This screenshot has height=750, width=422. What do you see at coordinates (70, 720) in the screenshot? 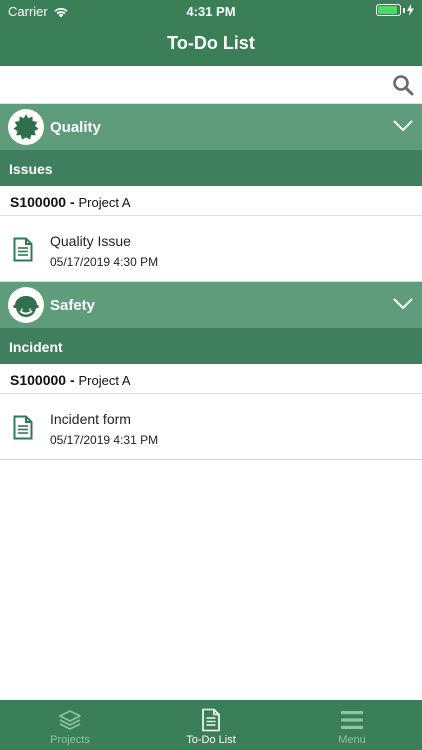
I see `layers-icon` at bounding box center [70, 720].